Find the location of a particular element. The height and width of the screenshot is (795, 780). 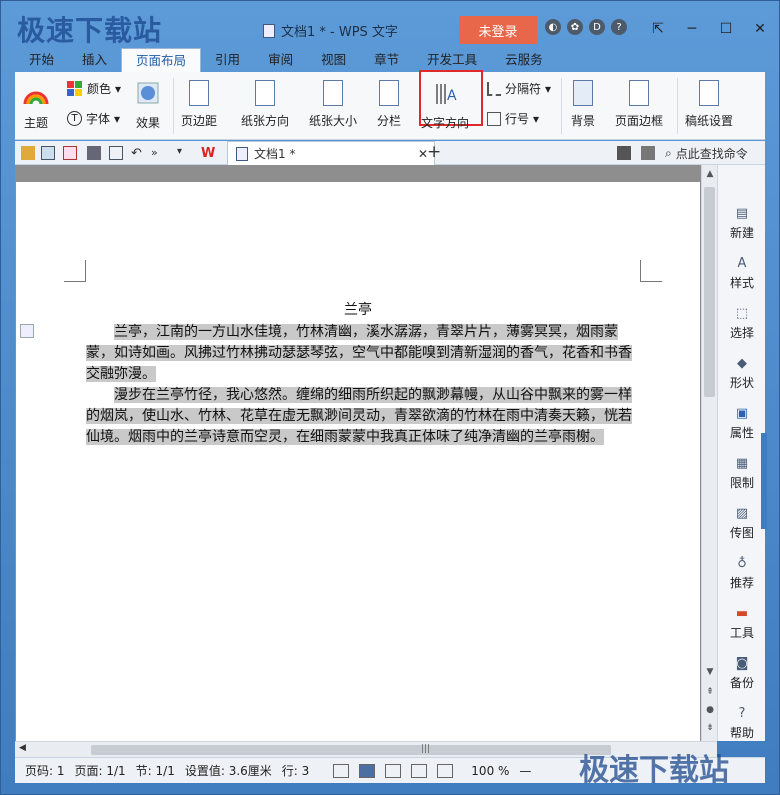

window-controls: ⇱ ─ ☐ ✕ is located at coordinates (709, 29).